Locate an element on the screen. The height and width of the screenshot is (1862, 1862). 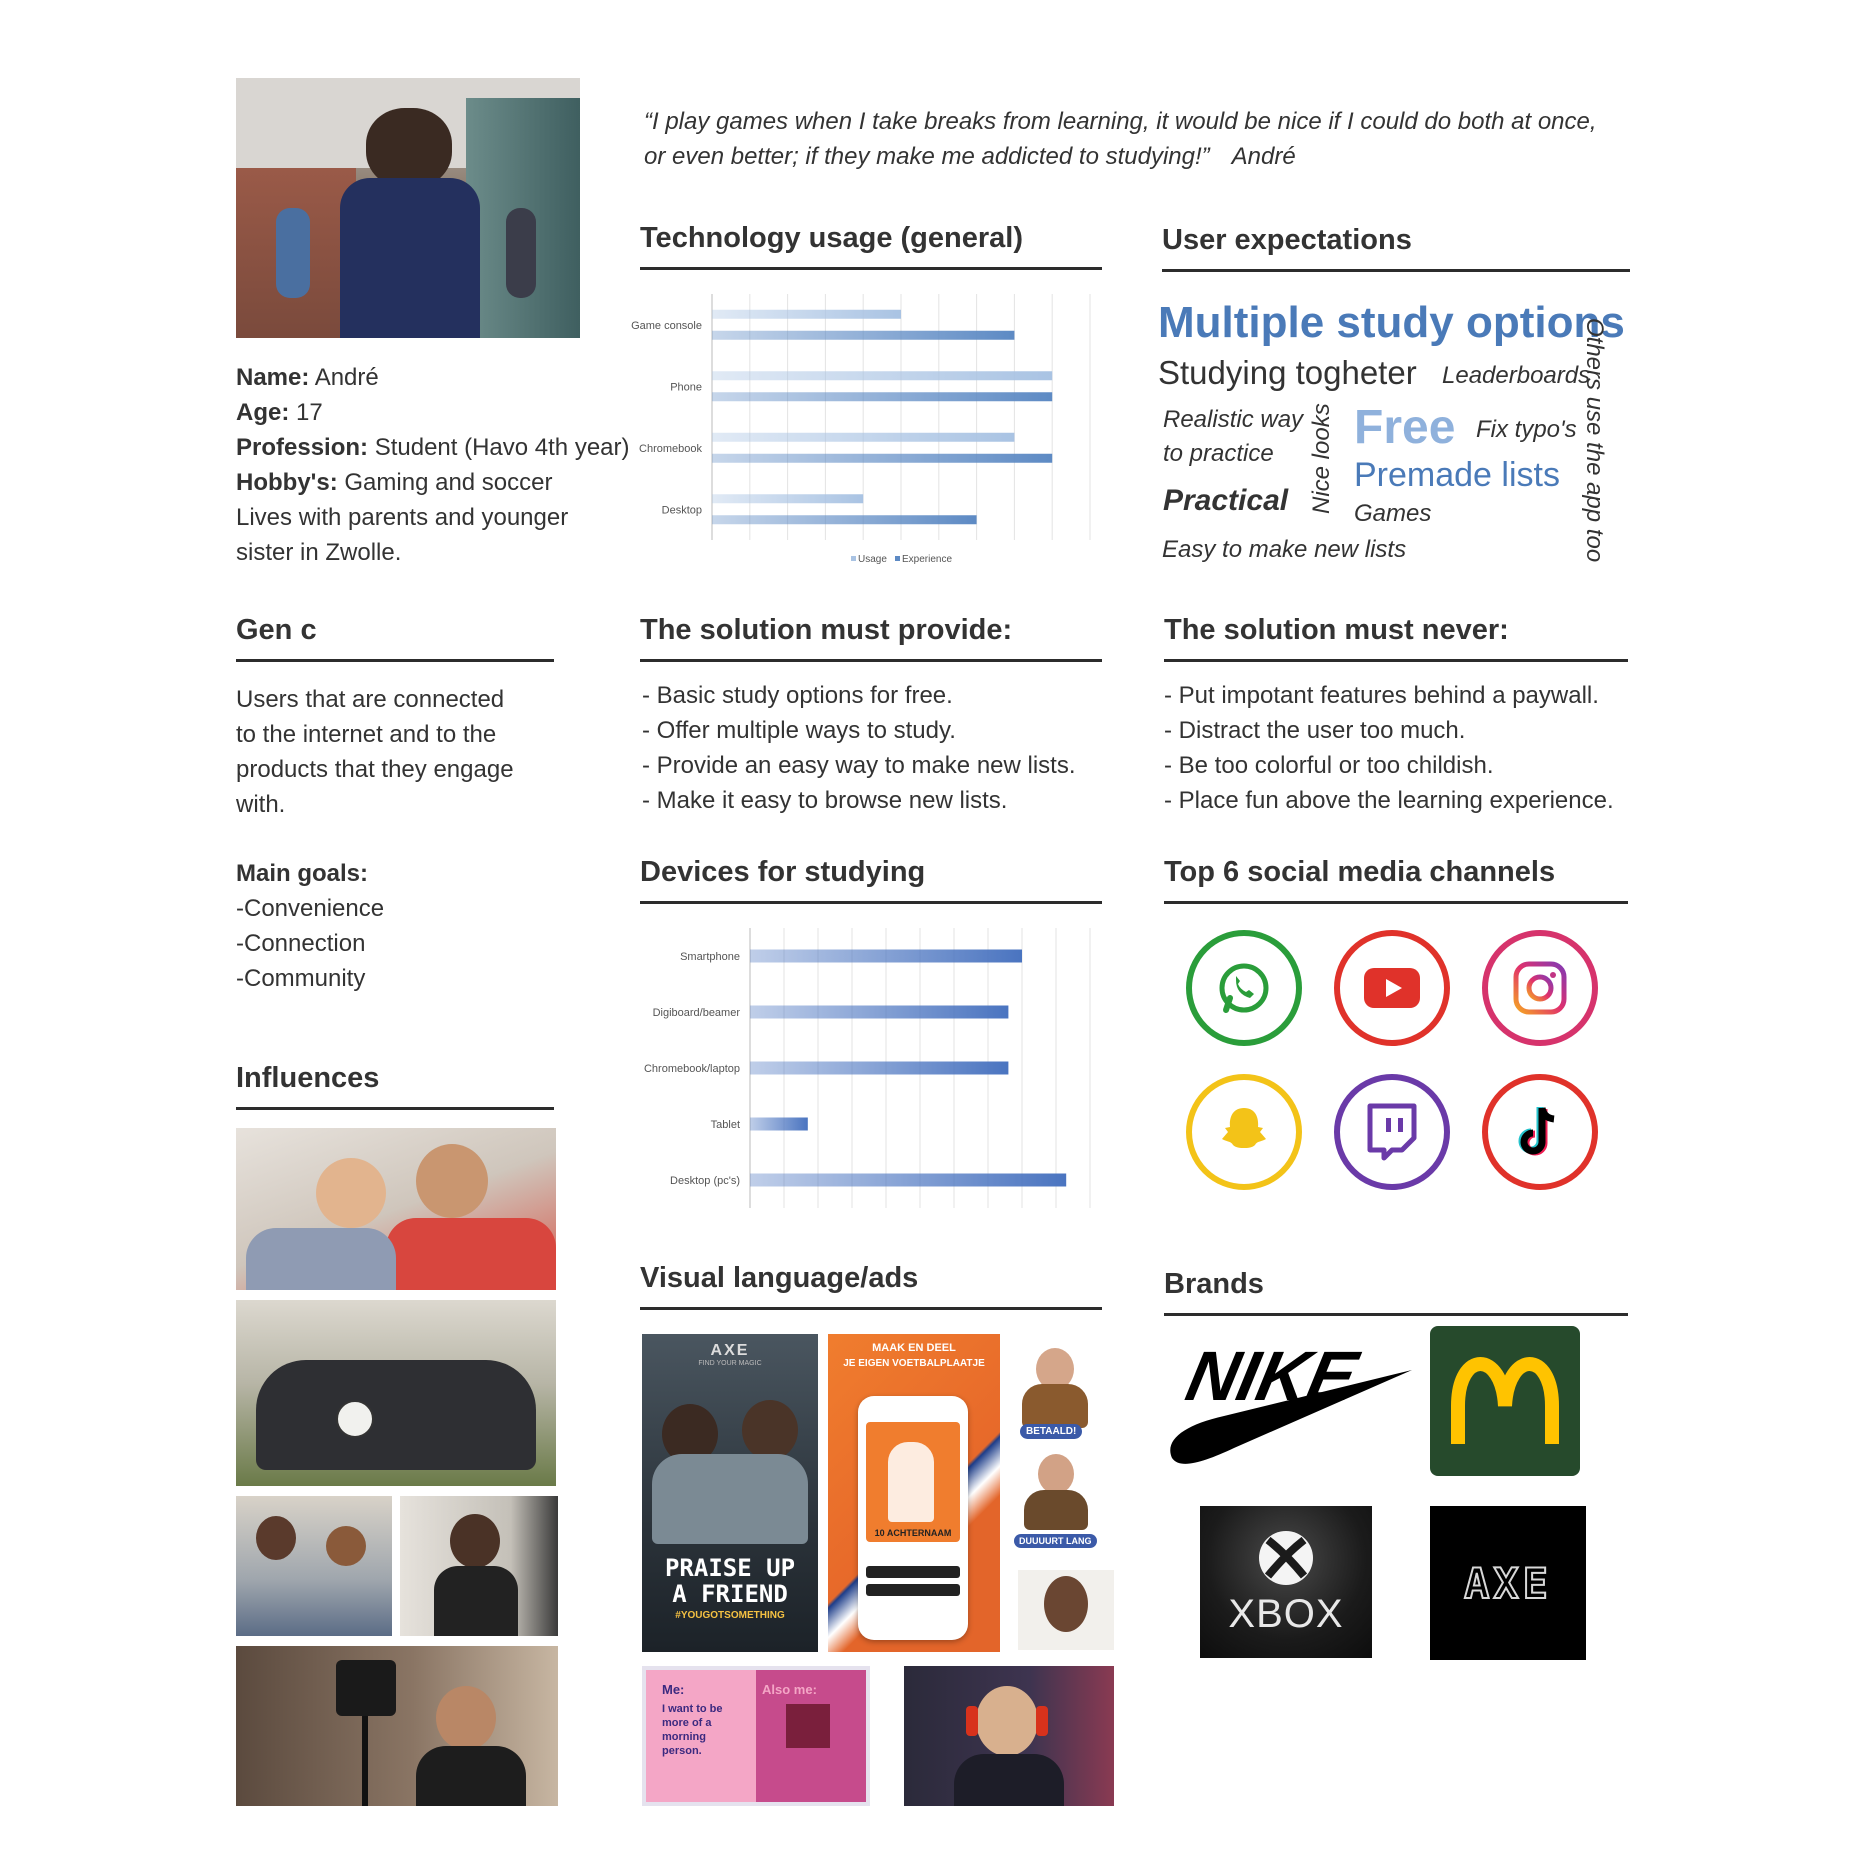
persona-age-row: Age: 17 is located at coordinates (426, 412).